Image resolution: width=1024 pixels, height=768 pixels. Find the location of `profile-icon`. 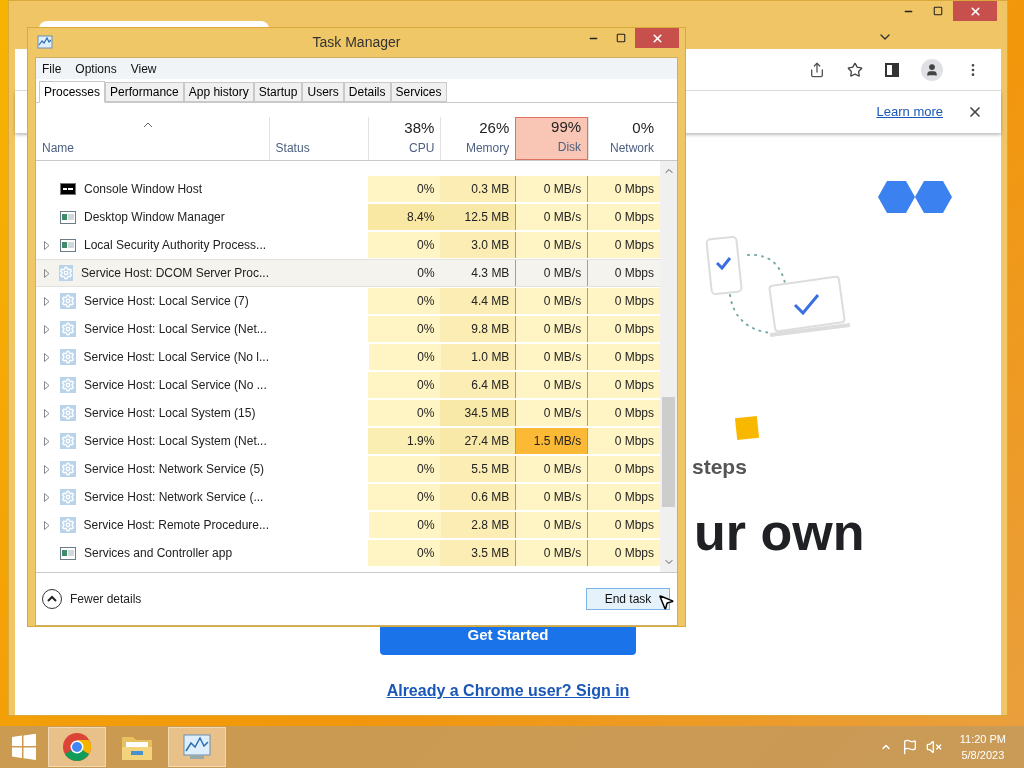

profile-icon is located at coordinates (932, 69).